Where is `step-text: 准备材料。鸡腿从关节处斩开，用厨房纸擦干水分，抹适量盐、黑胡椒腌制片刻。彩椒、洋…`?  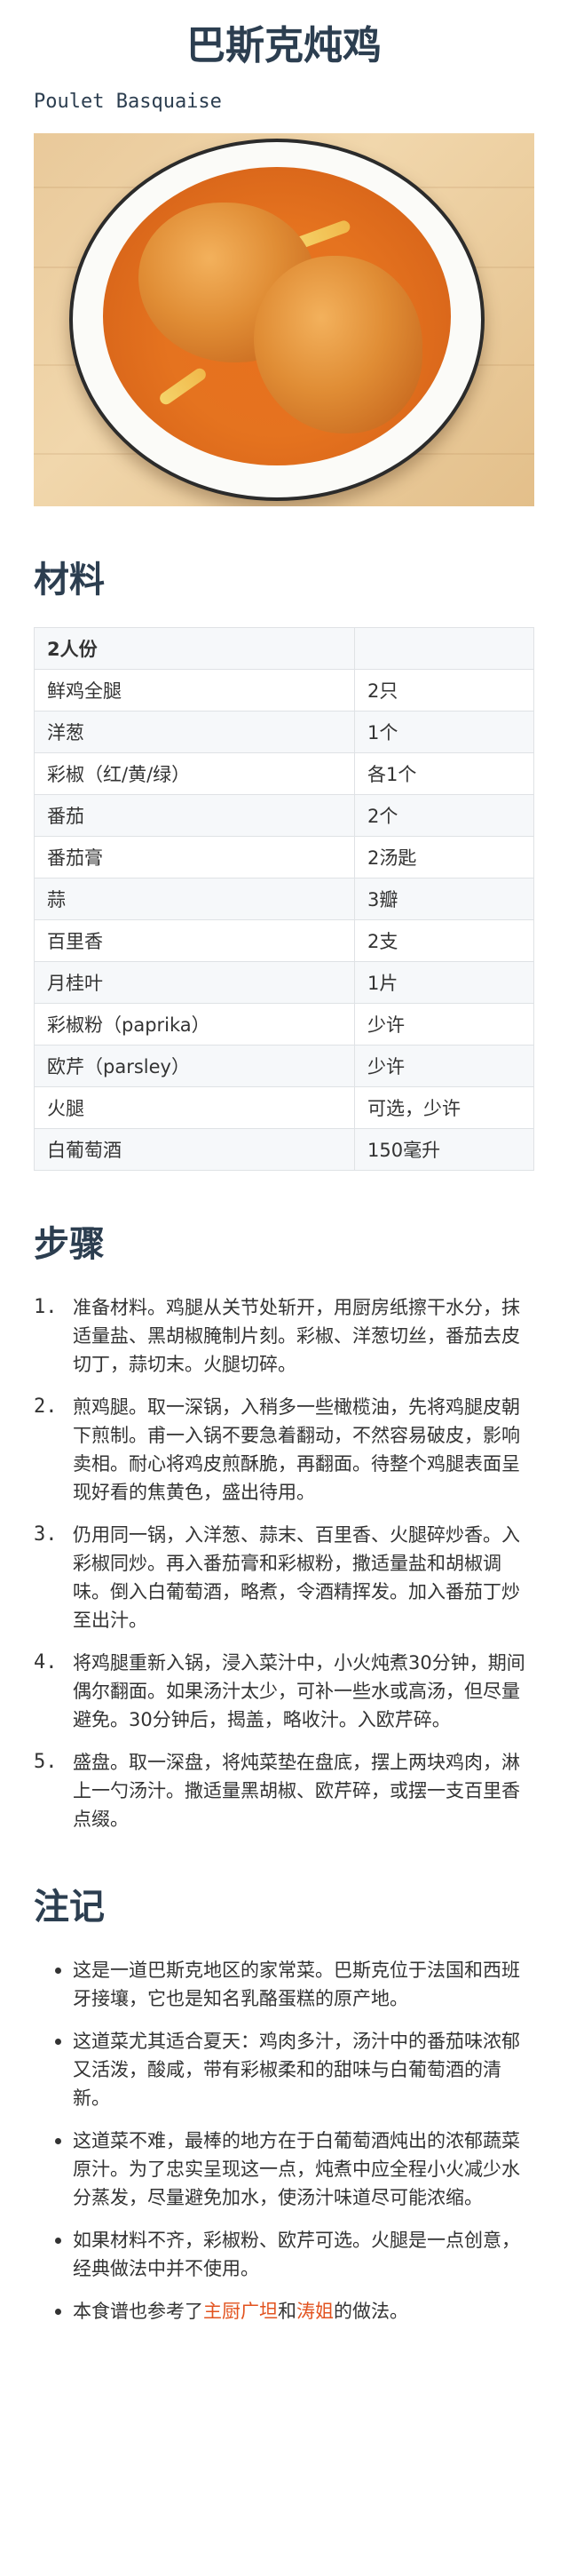
step-text: 准备材料。鸡腿从关节处斩开，用厨房纸擦干水分，抹适量盐、黑胡椒腌制片刻。彩椒、洋… is located at coordinates (296, 1336).